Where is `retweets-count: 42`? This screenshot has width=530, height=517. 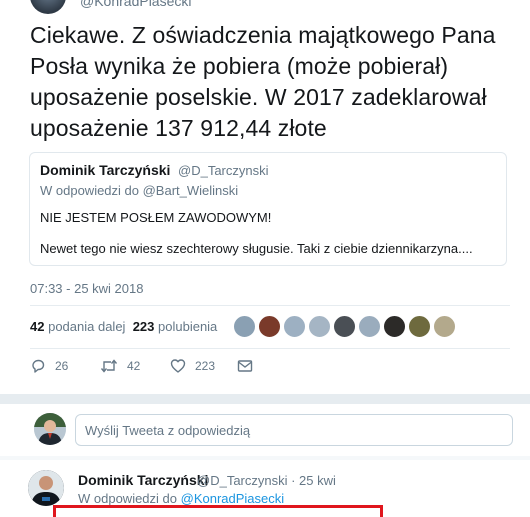 retweets-count: 42 is located at coordinates (37, 326).